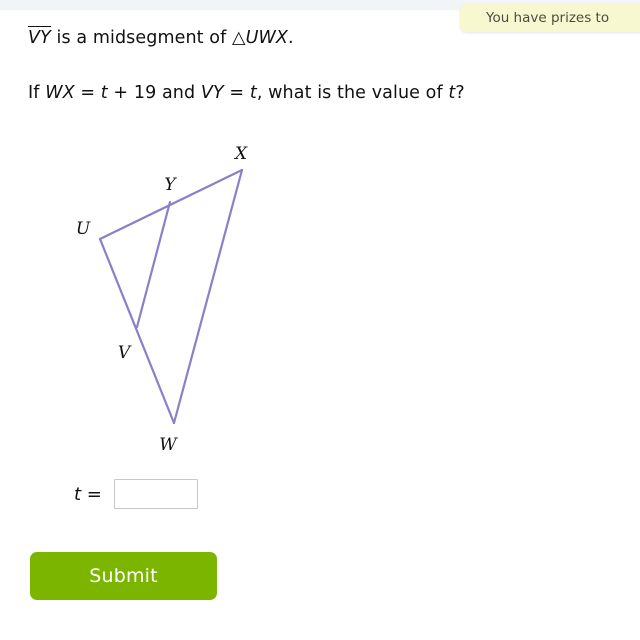 The height and width of the screenshot is (640, 640). What do you see at coordinates (153, 264) in the screenshot?
I see `triangle-edge-vy` at bounding box center [153, 264].